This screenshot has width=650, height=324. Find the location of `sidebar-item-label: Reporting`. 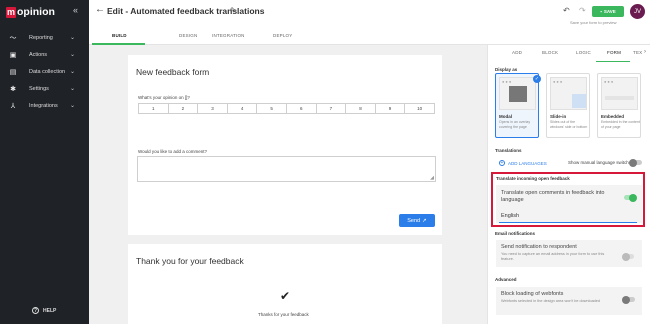

sidebar-item-label: Reporting is located at coordinates (41, 37).